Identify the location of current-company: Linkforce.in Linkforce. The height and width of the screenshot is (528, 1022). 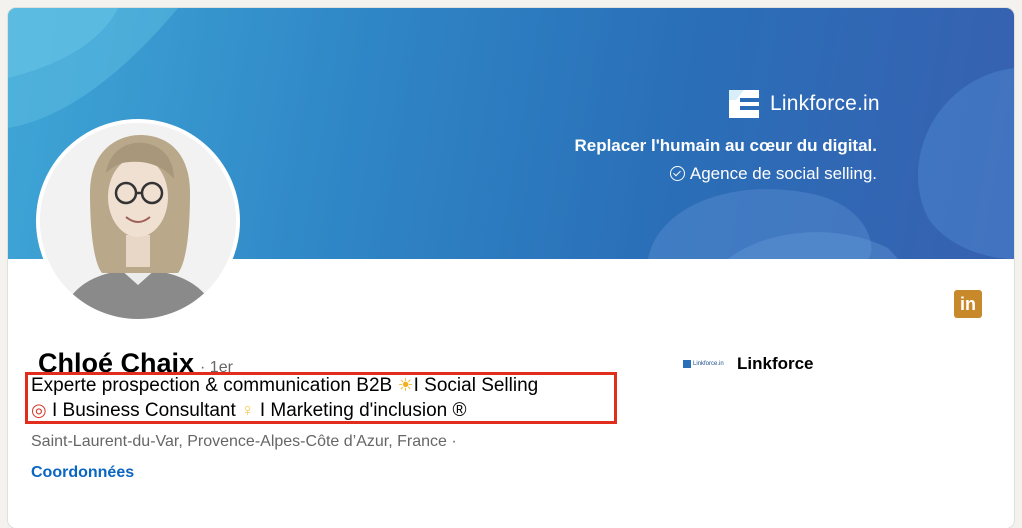
(748, 364).